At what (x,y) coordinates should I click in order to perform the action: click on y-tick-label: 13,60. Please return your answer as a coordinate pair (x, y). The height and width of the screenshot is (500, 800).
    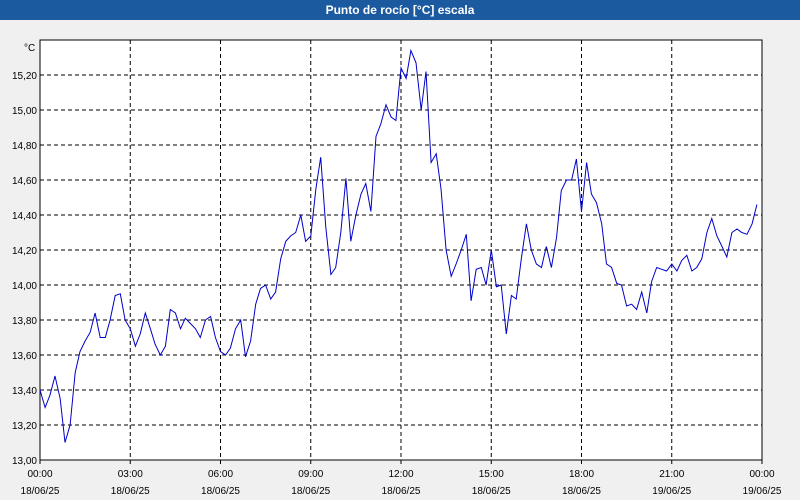
    Looking at the image, I should click on (24, 356).